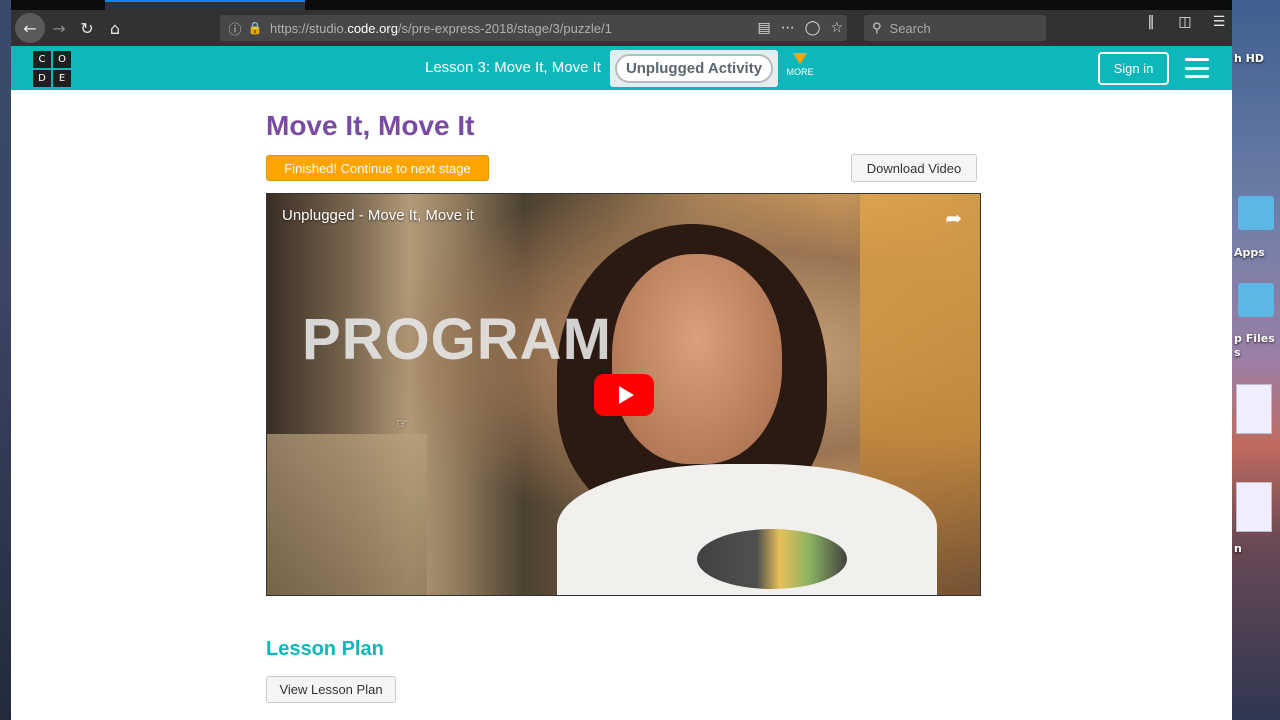 The width and height of the screenshot is (1280, 720). I want to click on desktop-background-left, so click(5, 360).